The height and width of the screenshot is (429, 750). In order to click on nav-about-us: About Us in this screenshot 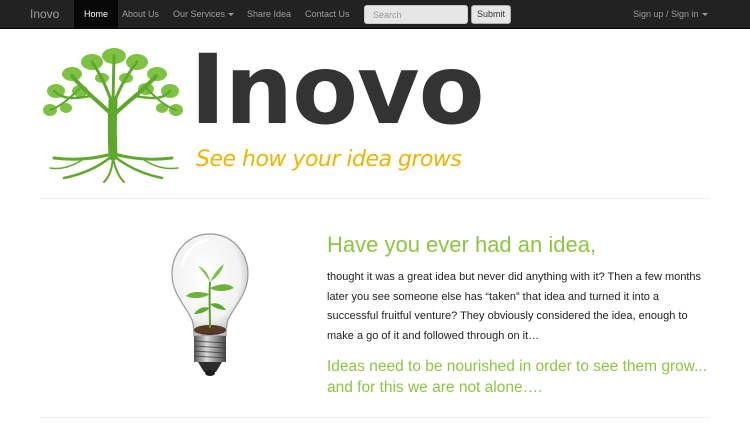, I will do `click(140, 14)`.